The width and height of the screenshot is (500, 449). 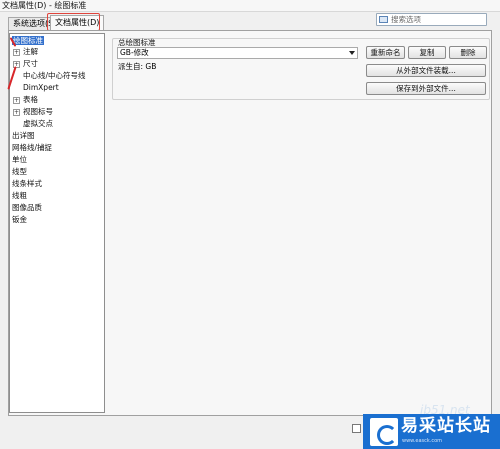 I want to click on tab-highlight-annotation, so click(x=73, y=22).